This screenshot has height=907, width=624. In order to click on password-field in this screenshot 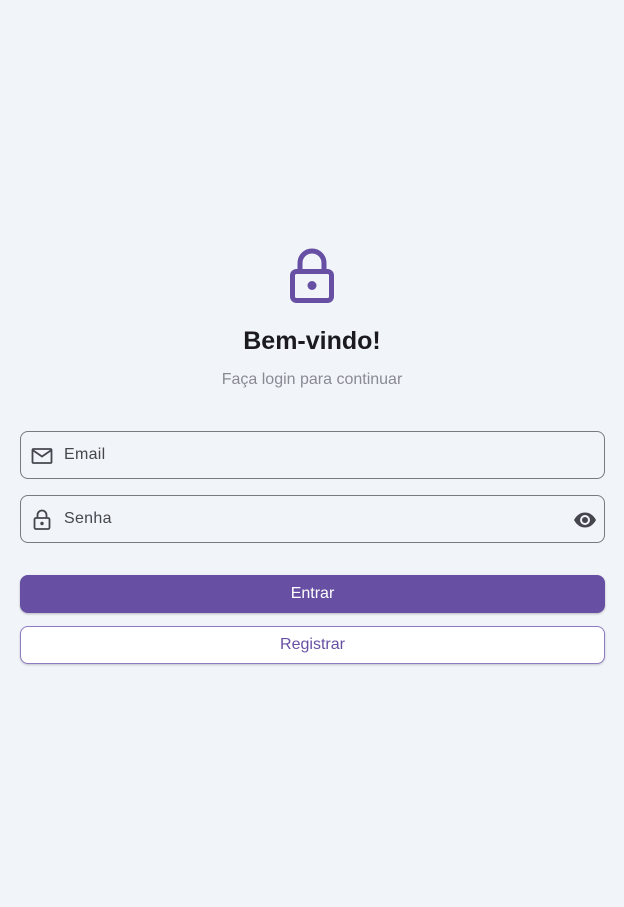, I will do `click(312, 519)`.